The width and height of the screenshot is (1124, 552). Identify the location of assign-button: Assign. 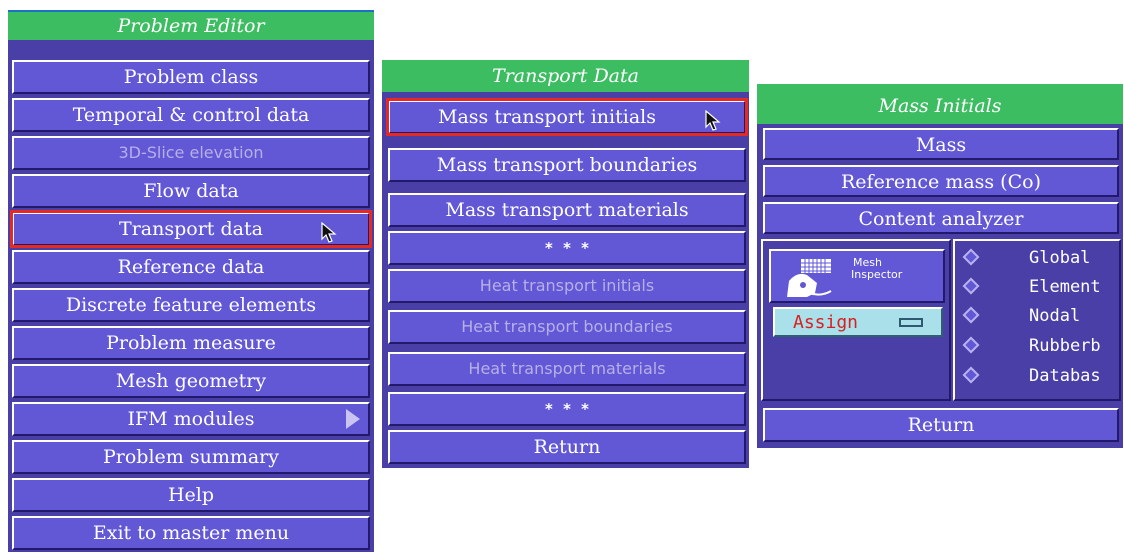
(858, 322).